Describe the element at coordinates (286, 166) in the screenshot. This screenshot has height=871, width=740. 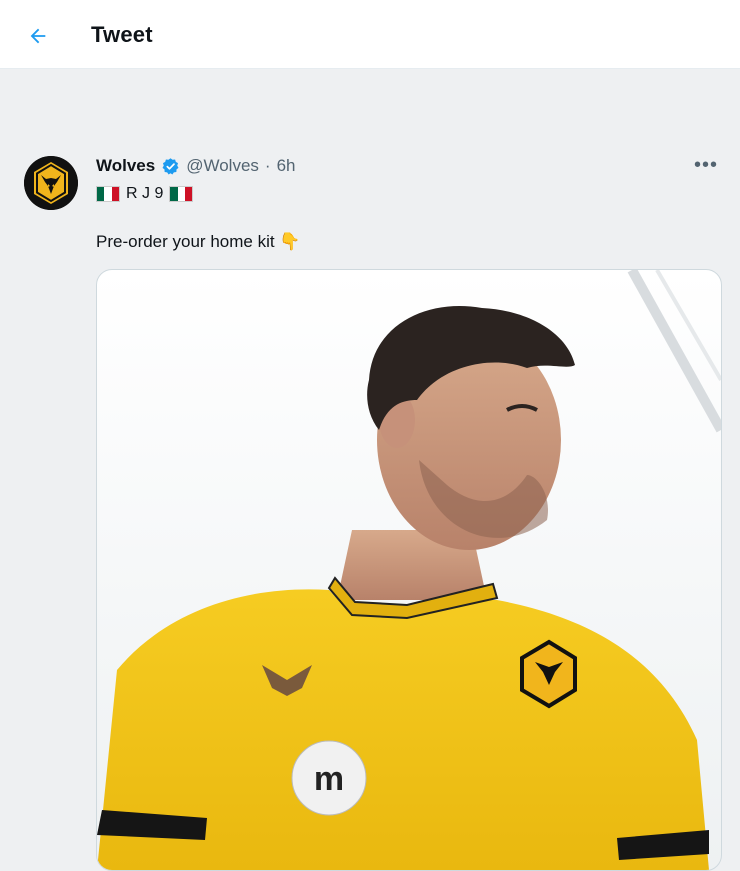
I see `tweet-time: 6h` at that location.